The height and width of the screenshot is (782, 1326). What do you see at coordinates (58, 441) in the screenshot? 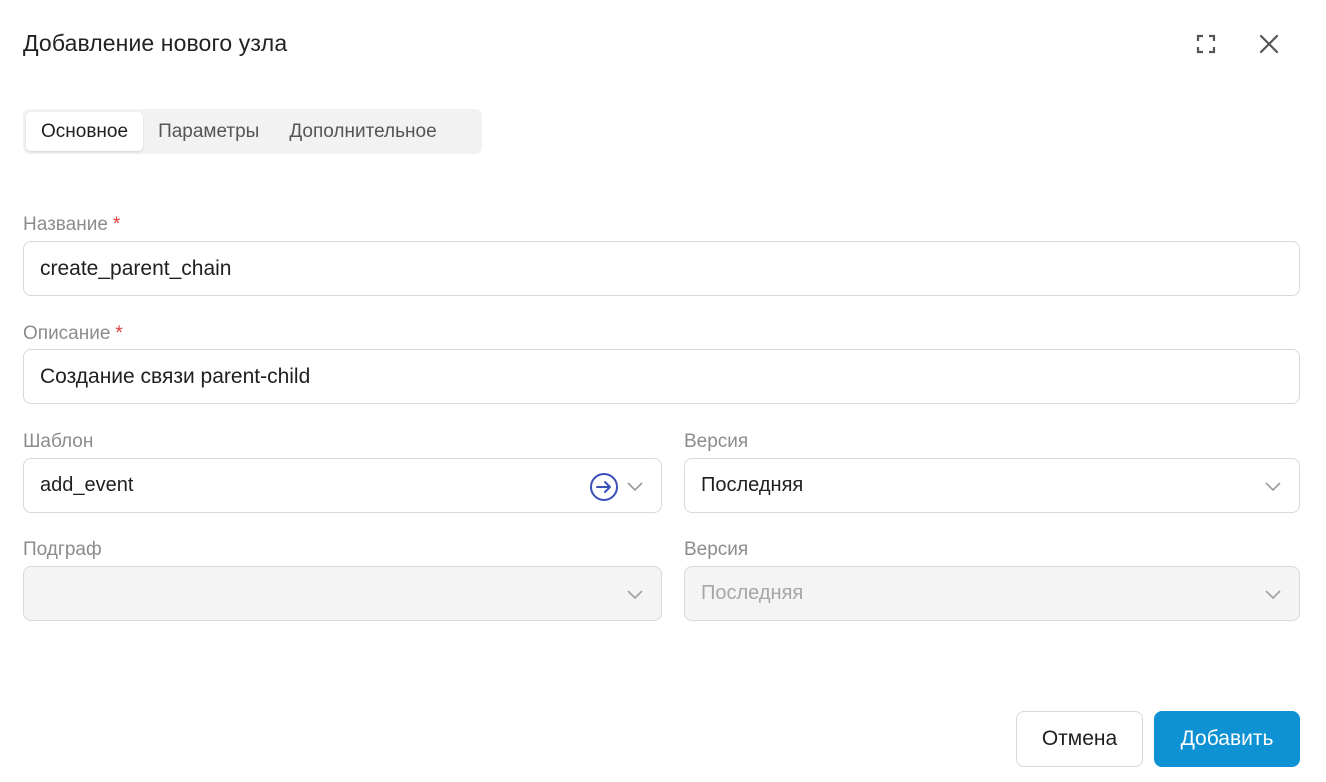
I see `template-label: Шаблон` at bounding box center [58, 441].